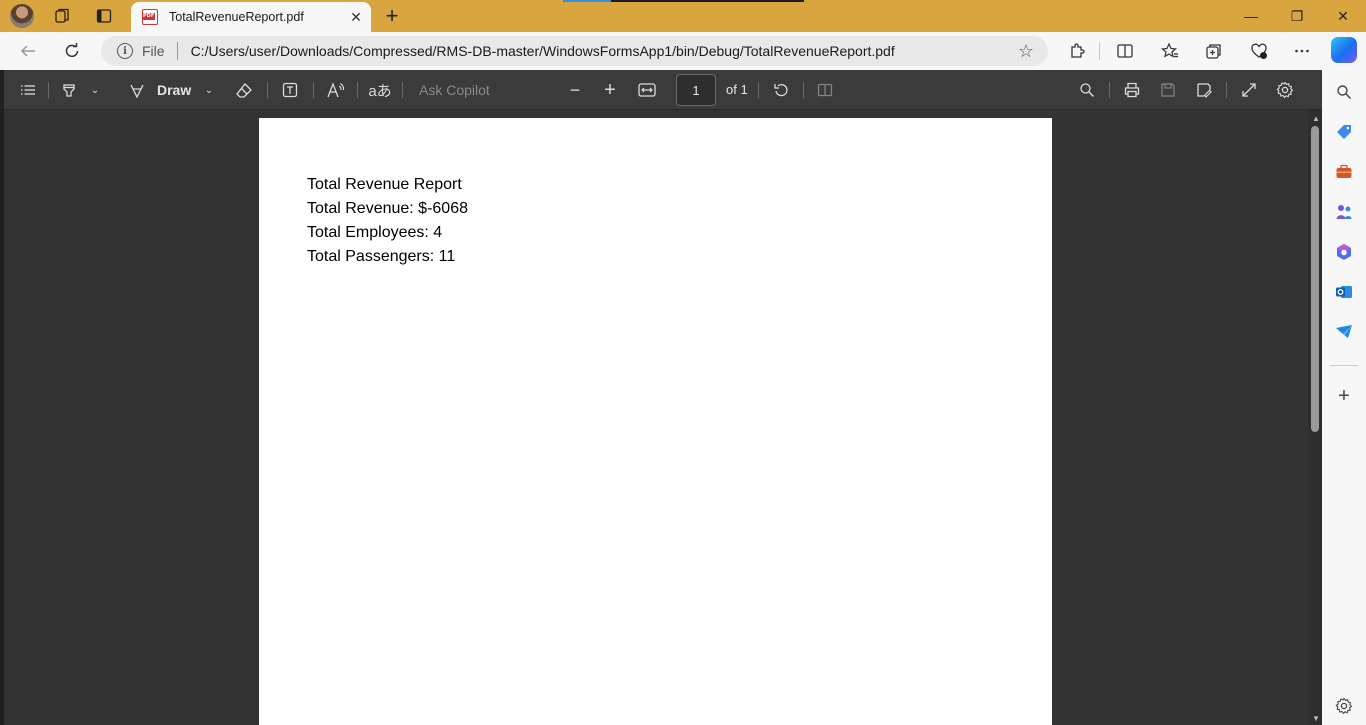 Image resolution: width=1366 pixels, height=725 pixels. Describe the element at coordinates (381, 256) in the screenshot. I see `total-passengers-line: Total Passengers: 11` at that location.